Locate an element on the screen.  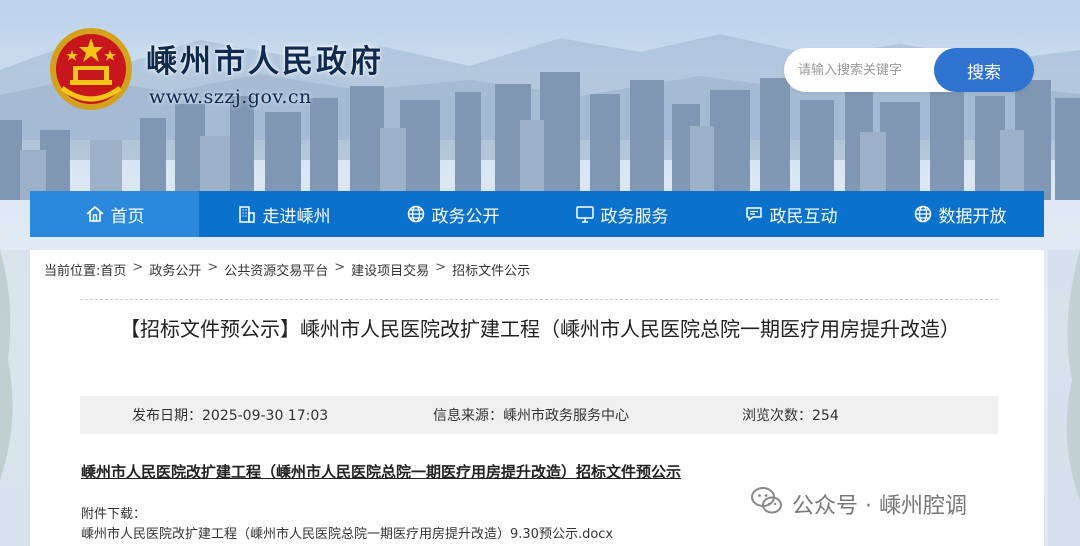
national-emblem-icon is located at coordinates (91, 69).